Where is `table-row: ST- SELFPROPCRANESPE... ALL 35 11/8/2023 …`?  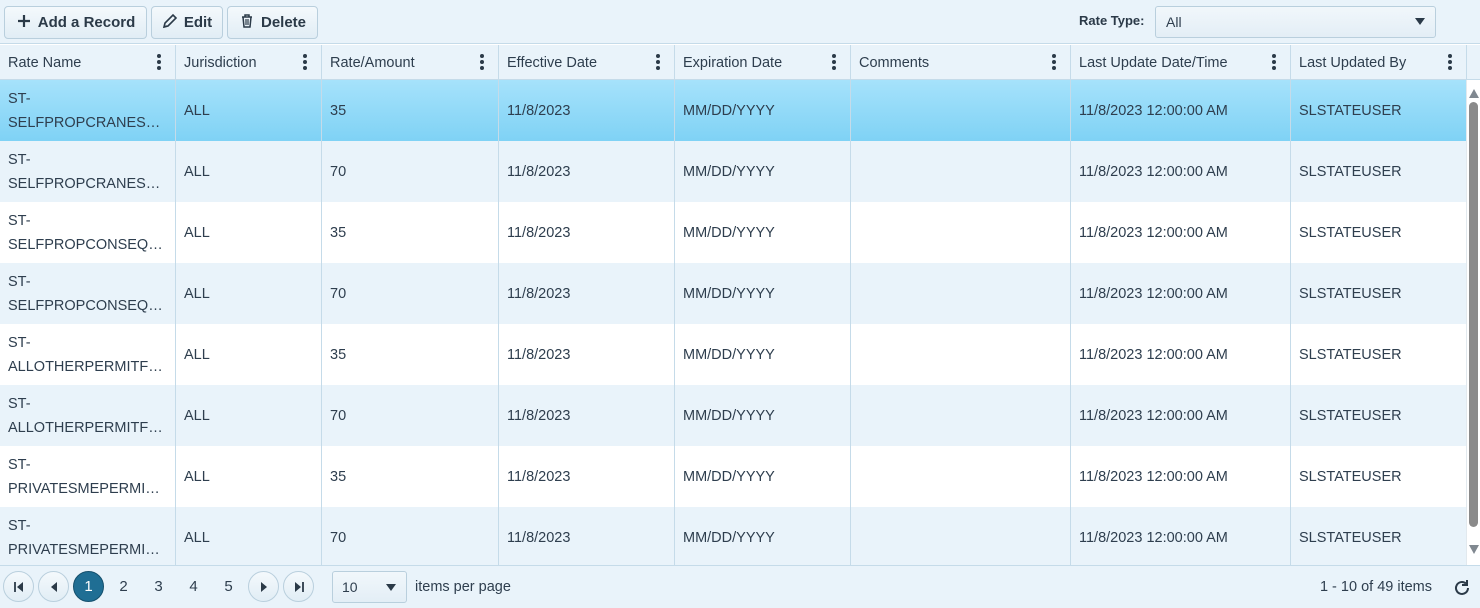
table-row: ST- SELFPROPCRANESPE... ALL 35 11/8/2023 … is located at coordinates (733, 110).